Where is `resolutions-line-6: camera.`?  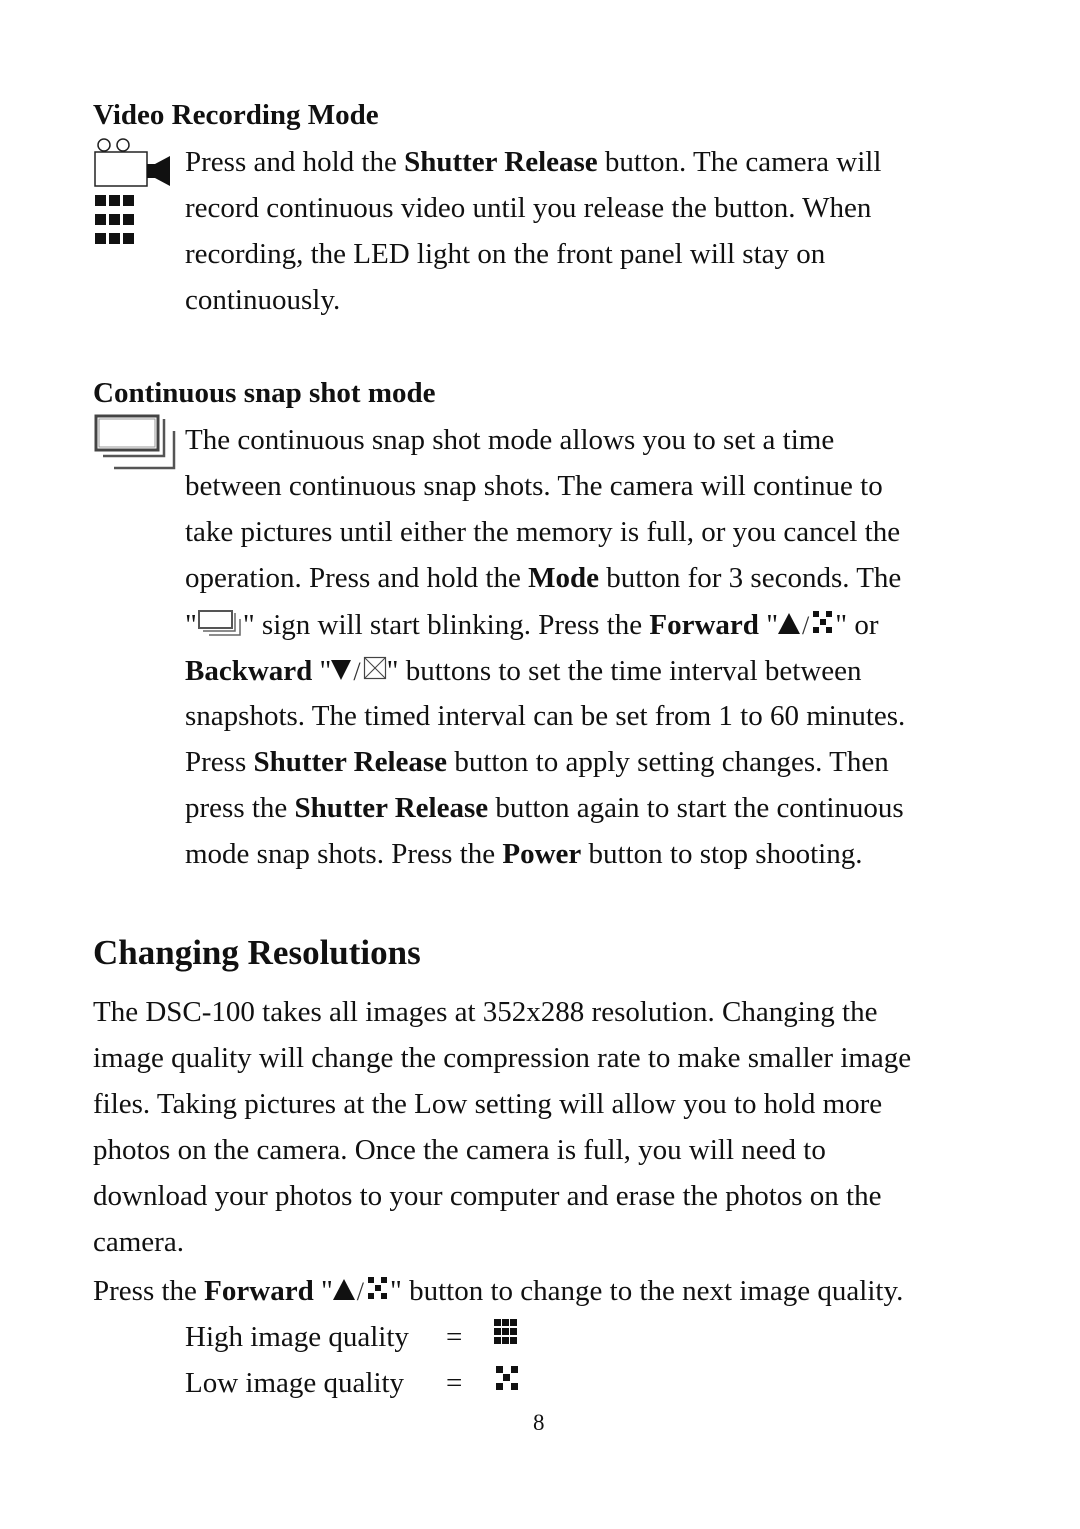
resolutions-line-6: camera. is located at coordinates (138, 1242).